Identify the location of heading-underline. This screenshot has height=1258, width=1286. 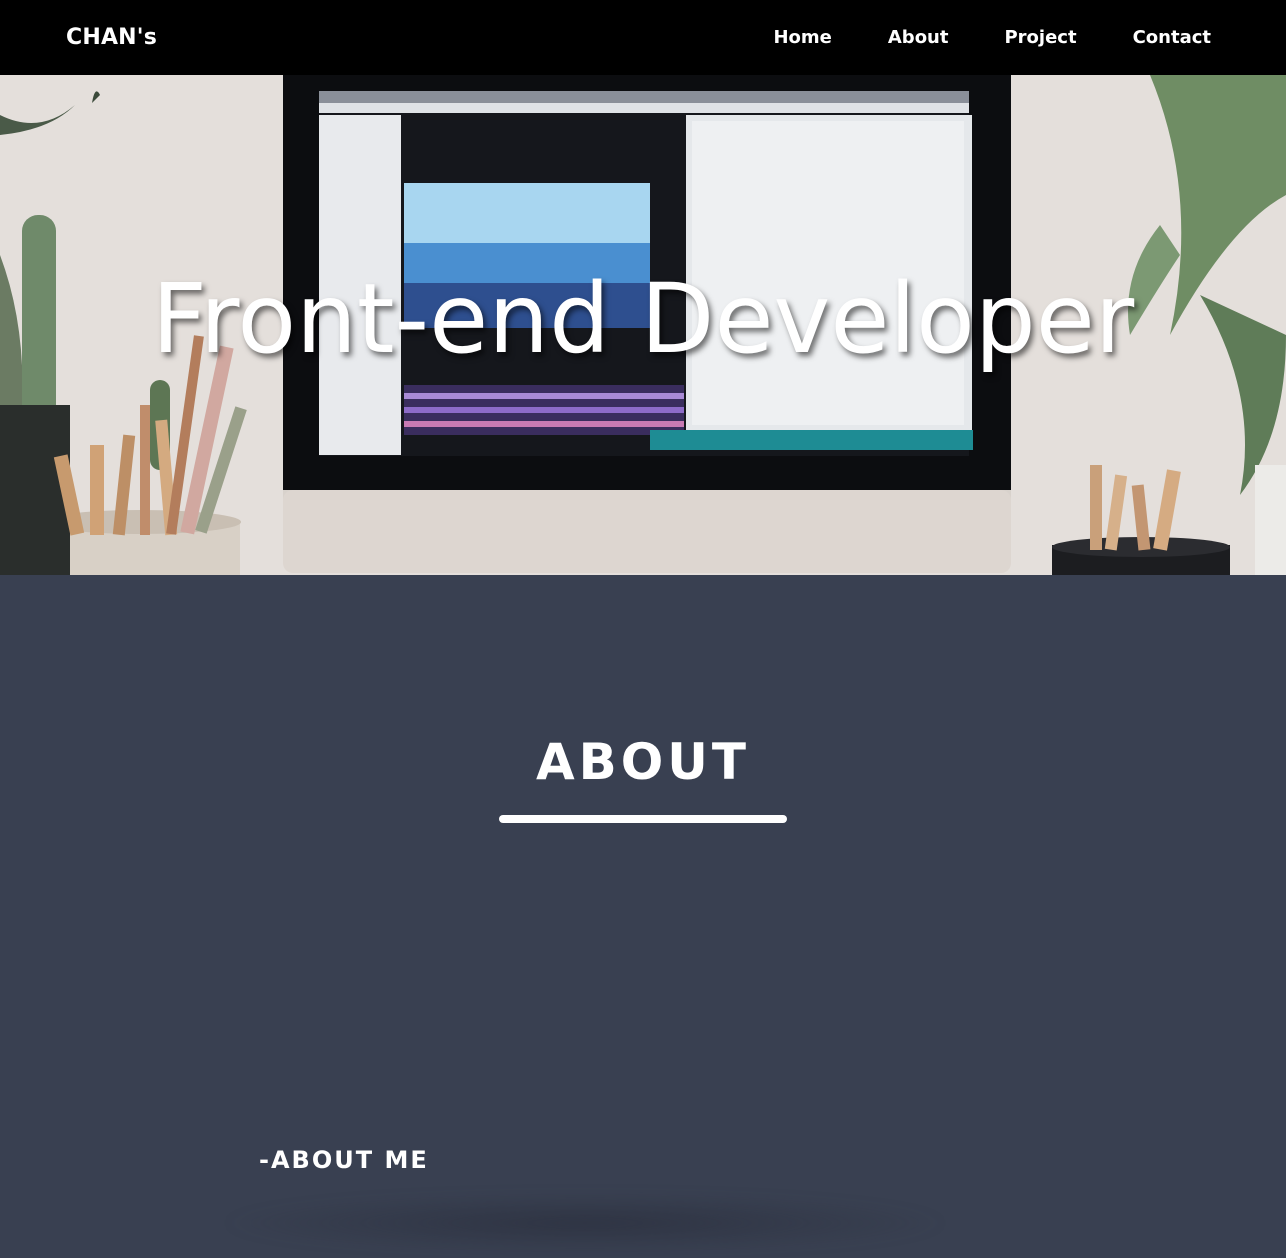
(643, 819).